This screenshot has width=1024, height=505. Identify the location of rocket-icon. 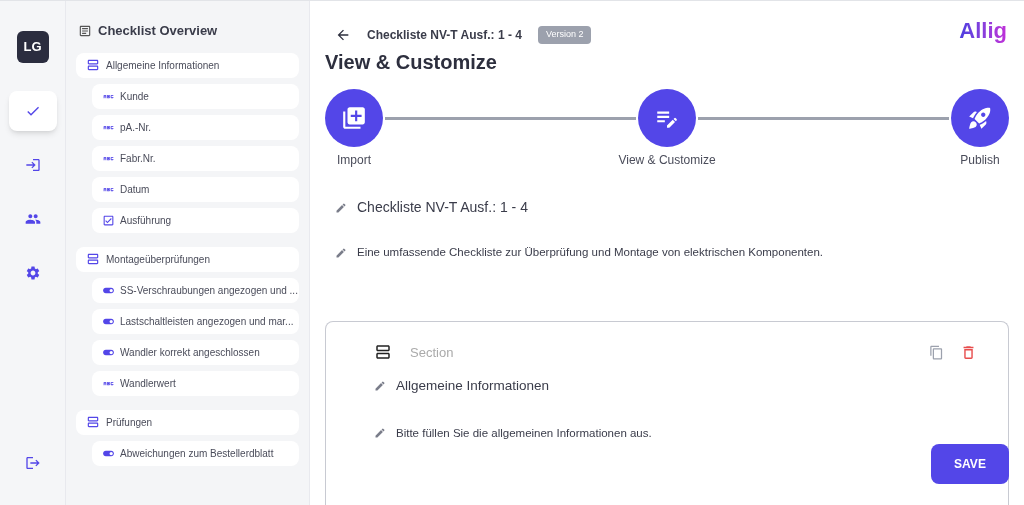
(980, 118).